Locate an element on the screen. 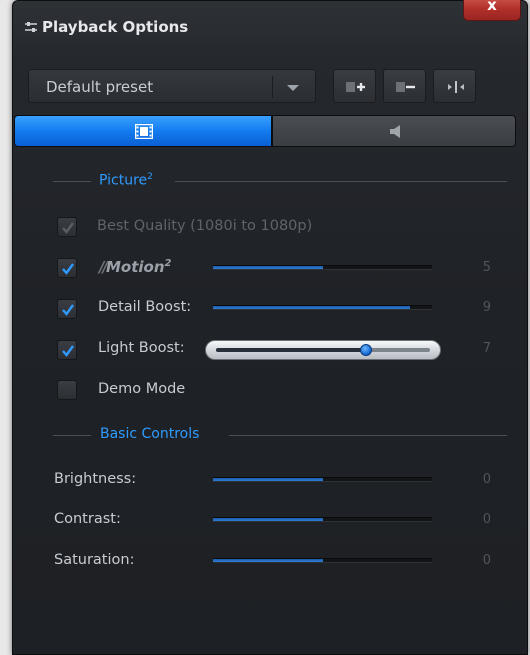  light-boost-checkbox is located at coordinates (67, 350).